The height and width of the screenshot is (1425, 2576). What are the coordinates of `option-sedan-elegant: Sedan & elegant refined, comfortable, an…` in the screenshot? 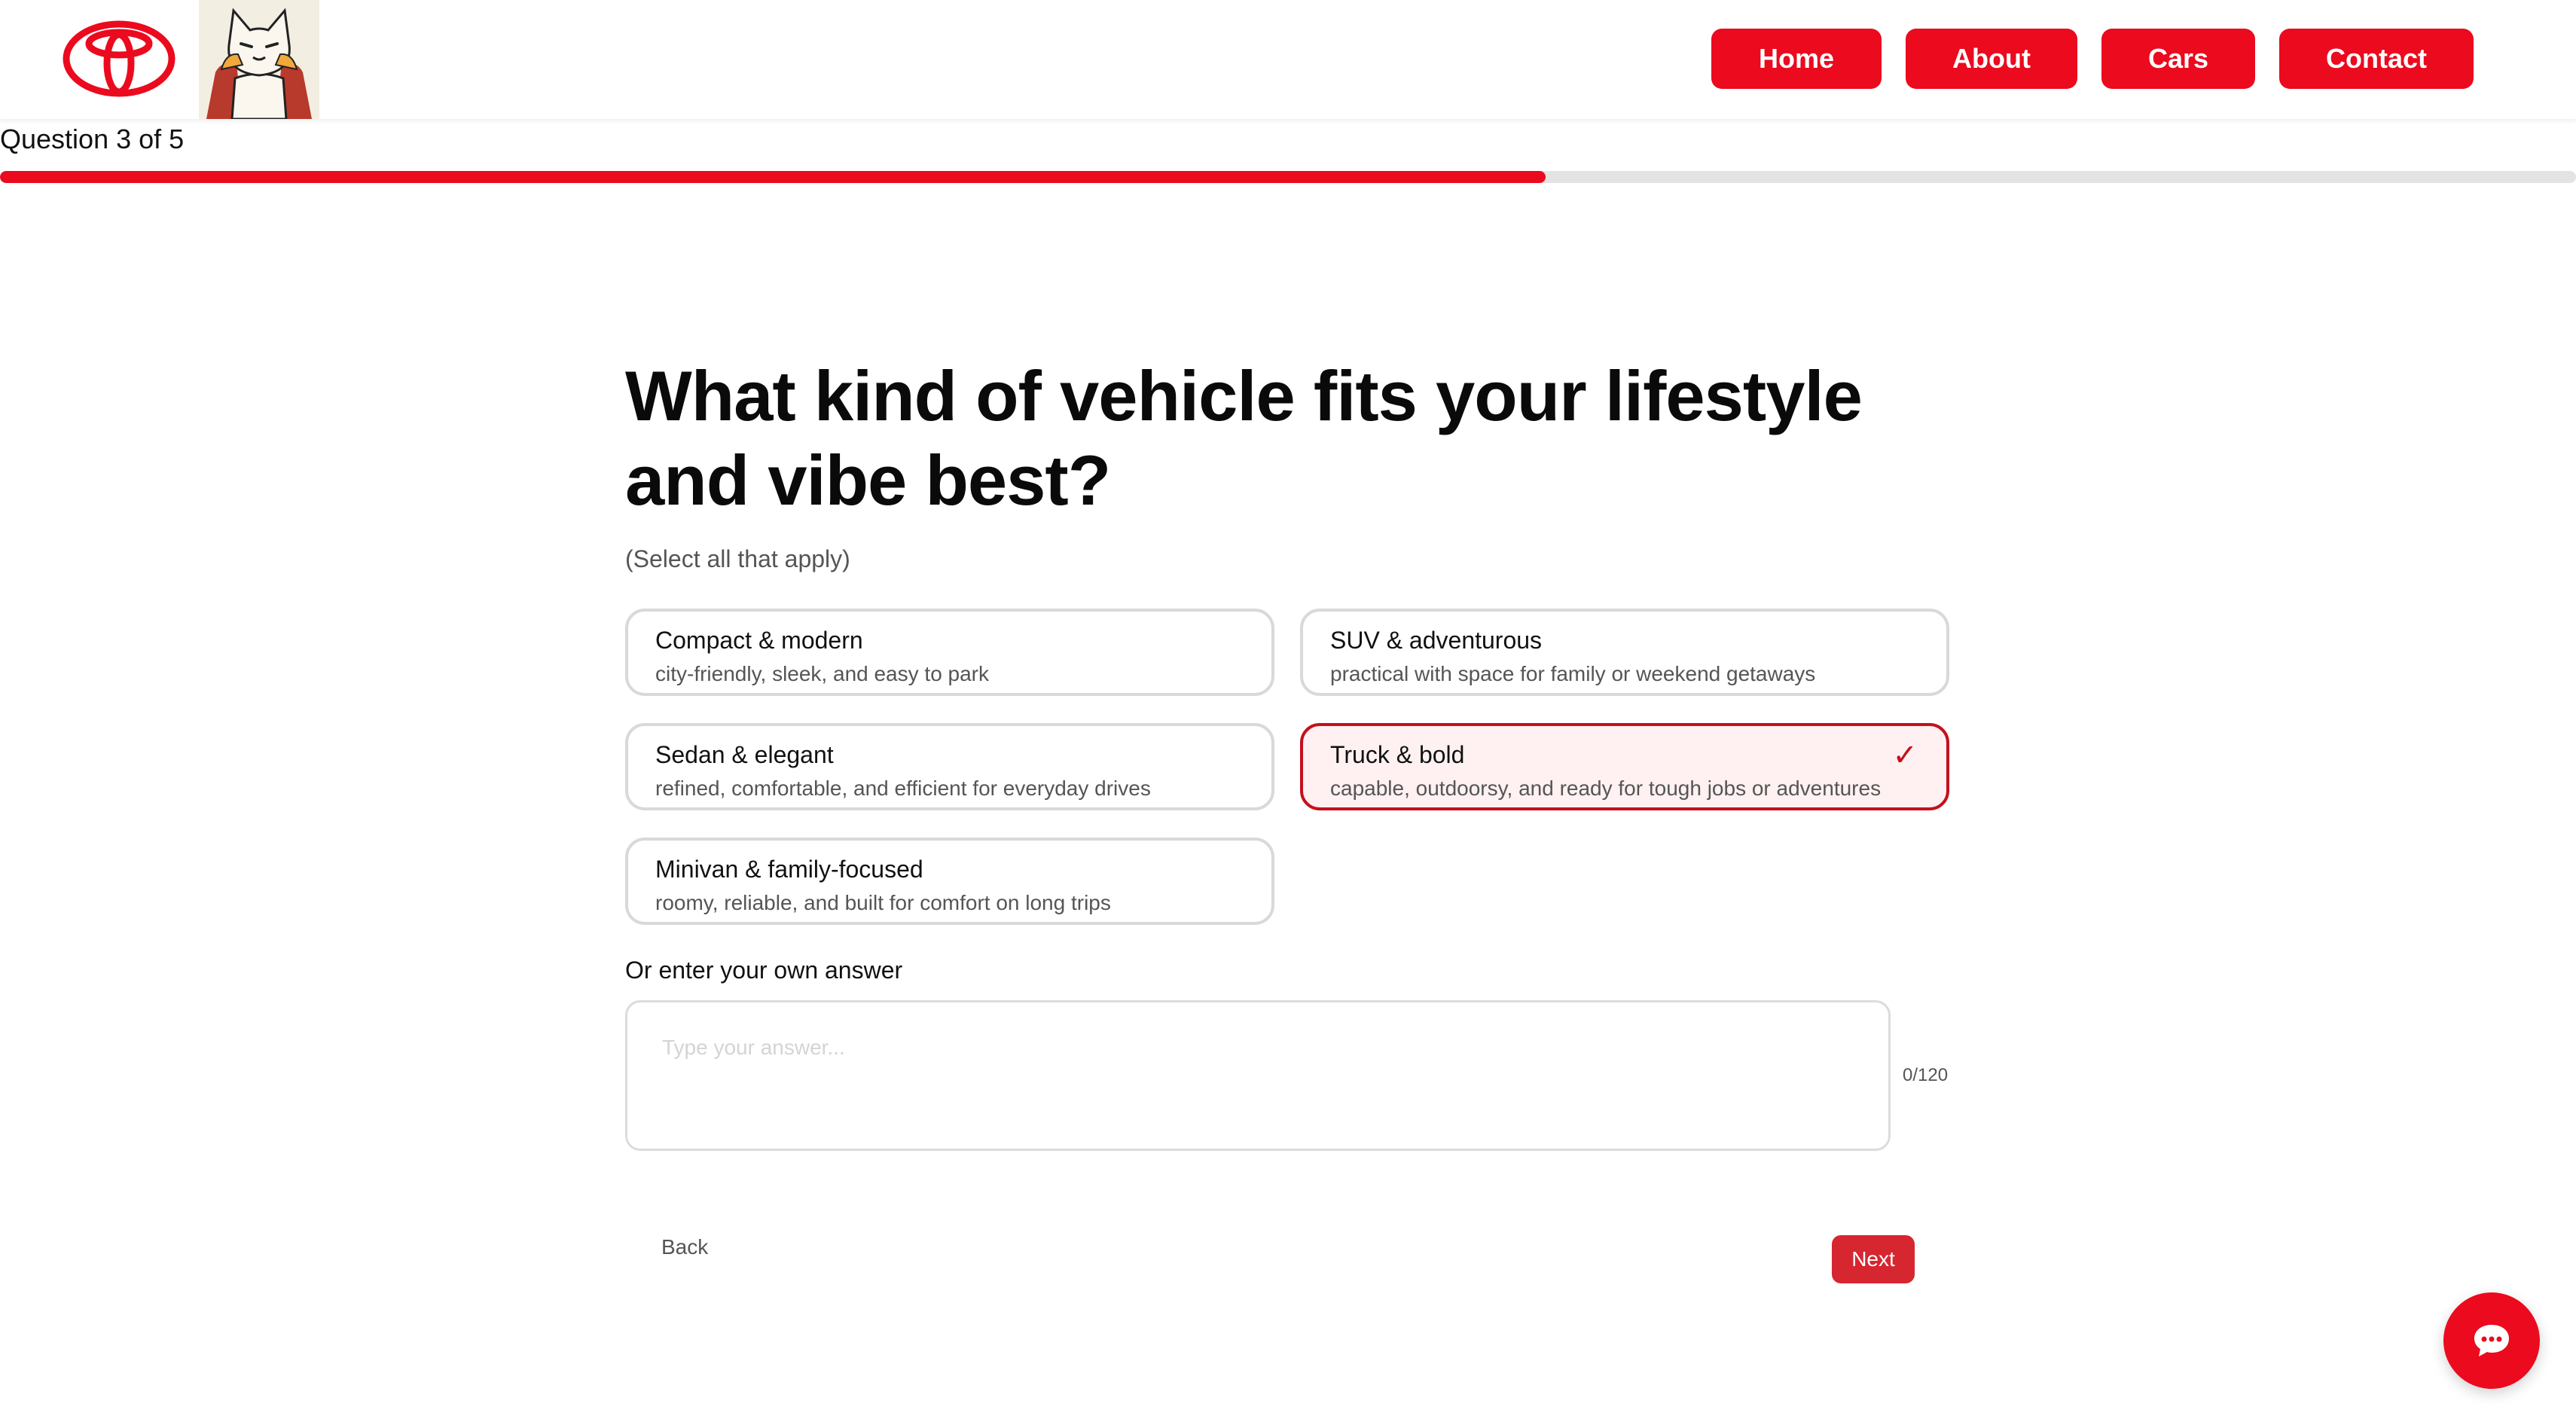 It's located at (949, 766).